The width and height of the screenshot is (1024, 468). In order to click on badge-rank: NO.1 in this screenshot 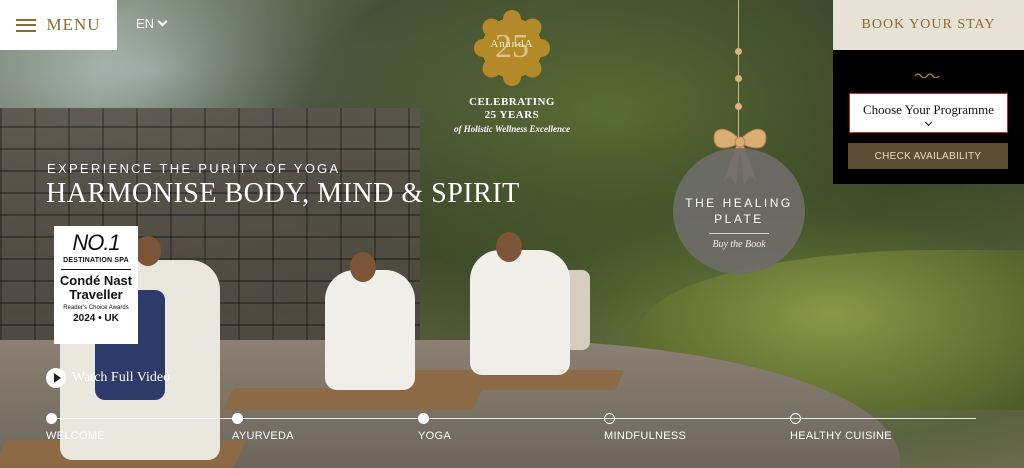, I will do `click(96, 242)`.